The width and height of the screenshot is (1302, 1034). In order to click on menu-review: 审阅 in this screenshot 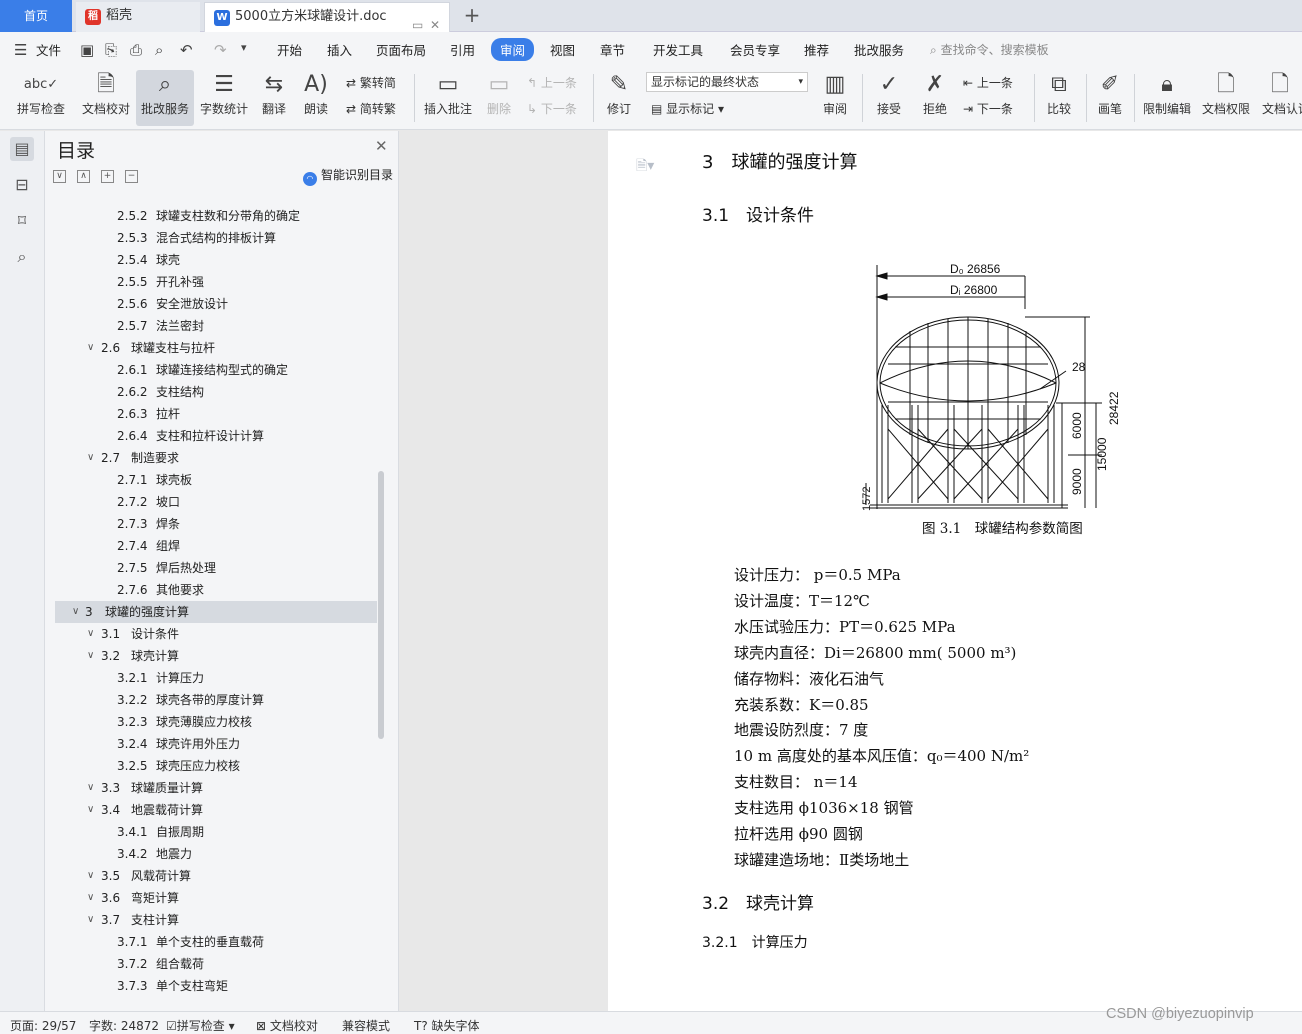, I will do `click(513, 49)`.